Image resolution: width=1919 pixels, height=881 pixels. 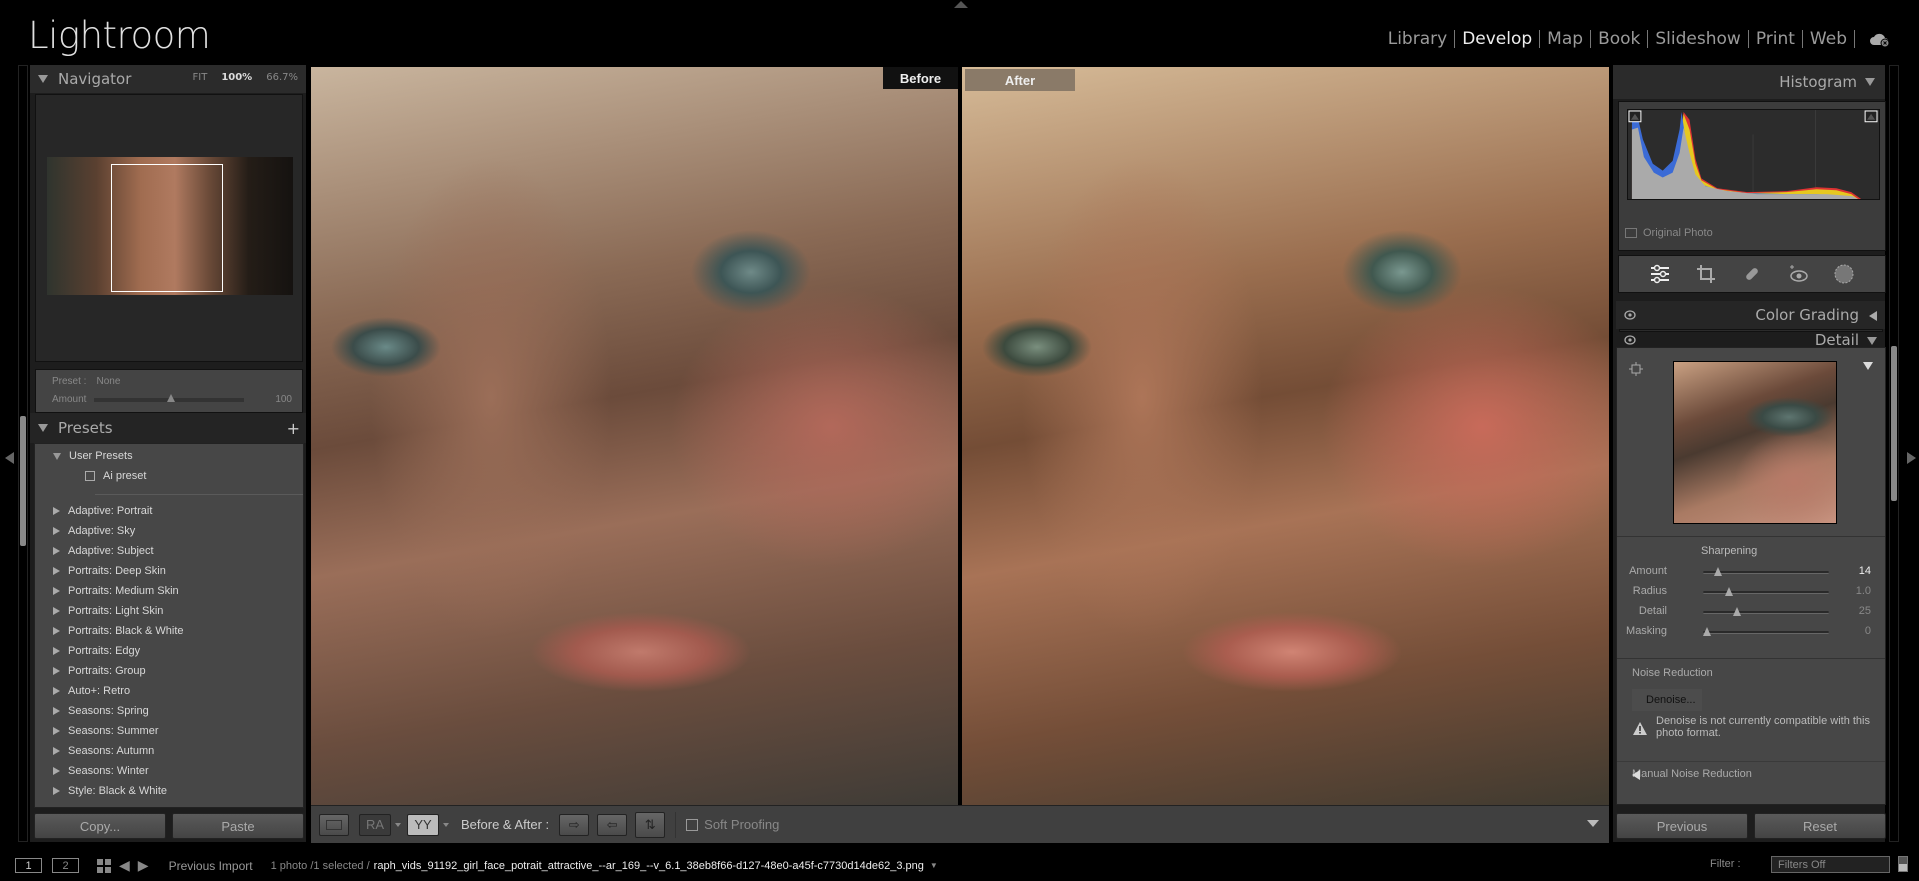 What do you see at coordinates (110, 791) in the screenshot?
I see `preset-group: Style: Black & White` at bounding box center [110, 791].